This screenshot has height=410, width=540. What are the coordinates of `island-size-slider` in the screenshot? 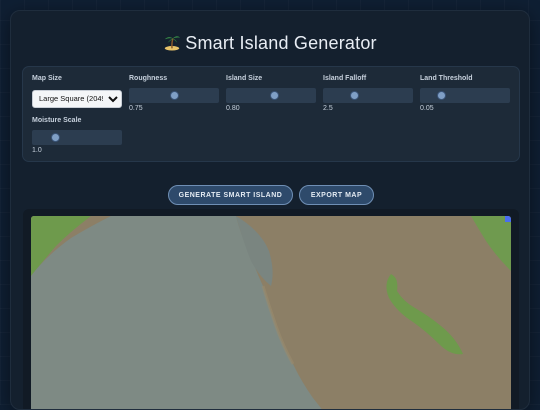 It's located at (271, 95).